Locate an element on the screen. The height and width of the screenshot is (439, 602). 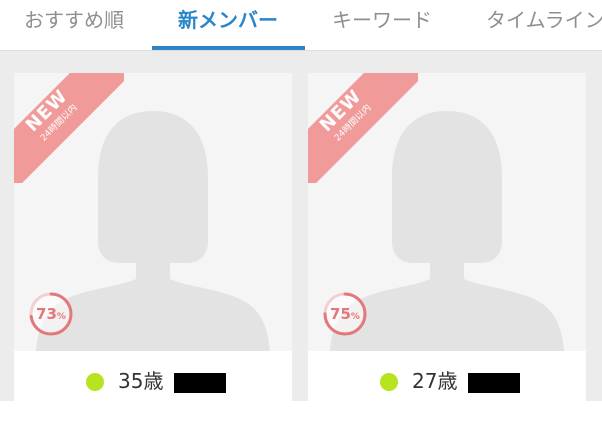
tab-recommended: おすすめ順 is located at coordinates (74, 23).